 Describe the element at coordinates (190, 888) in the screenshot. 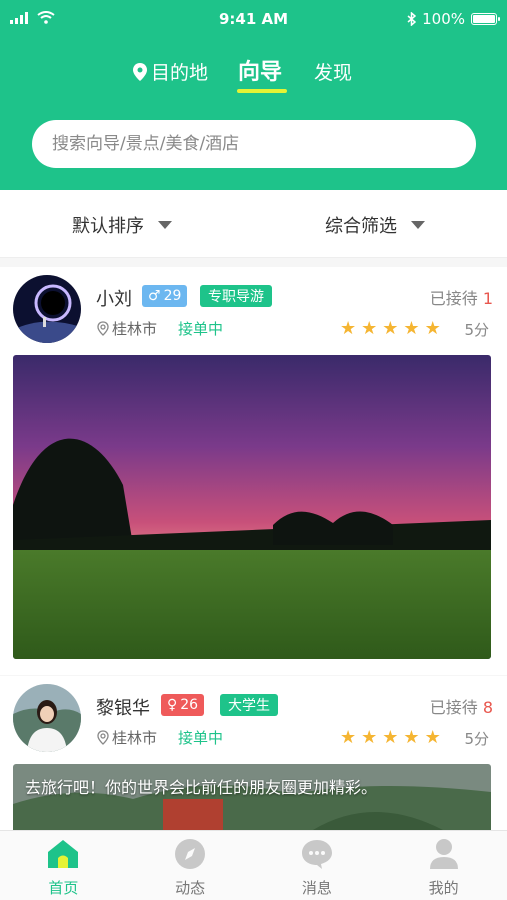

I see `tab-feed-label: 动态` at that location.